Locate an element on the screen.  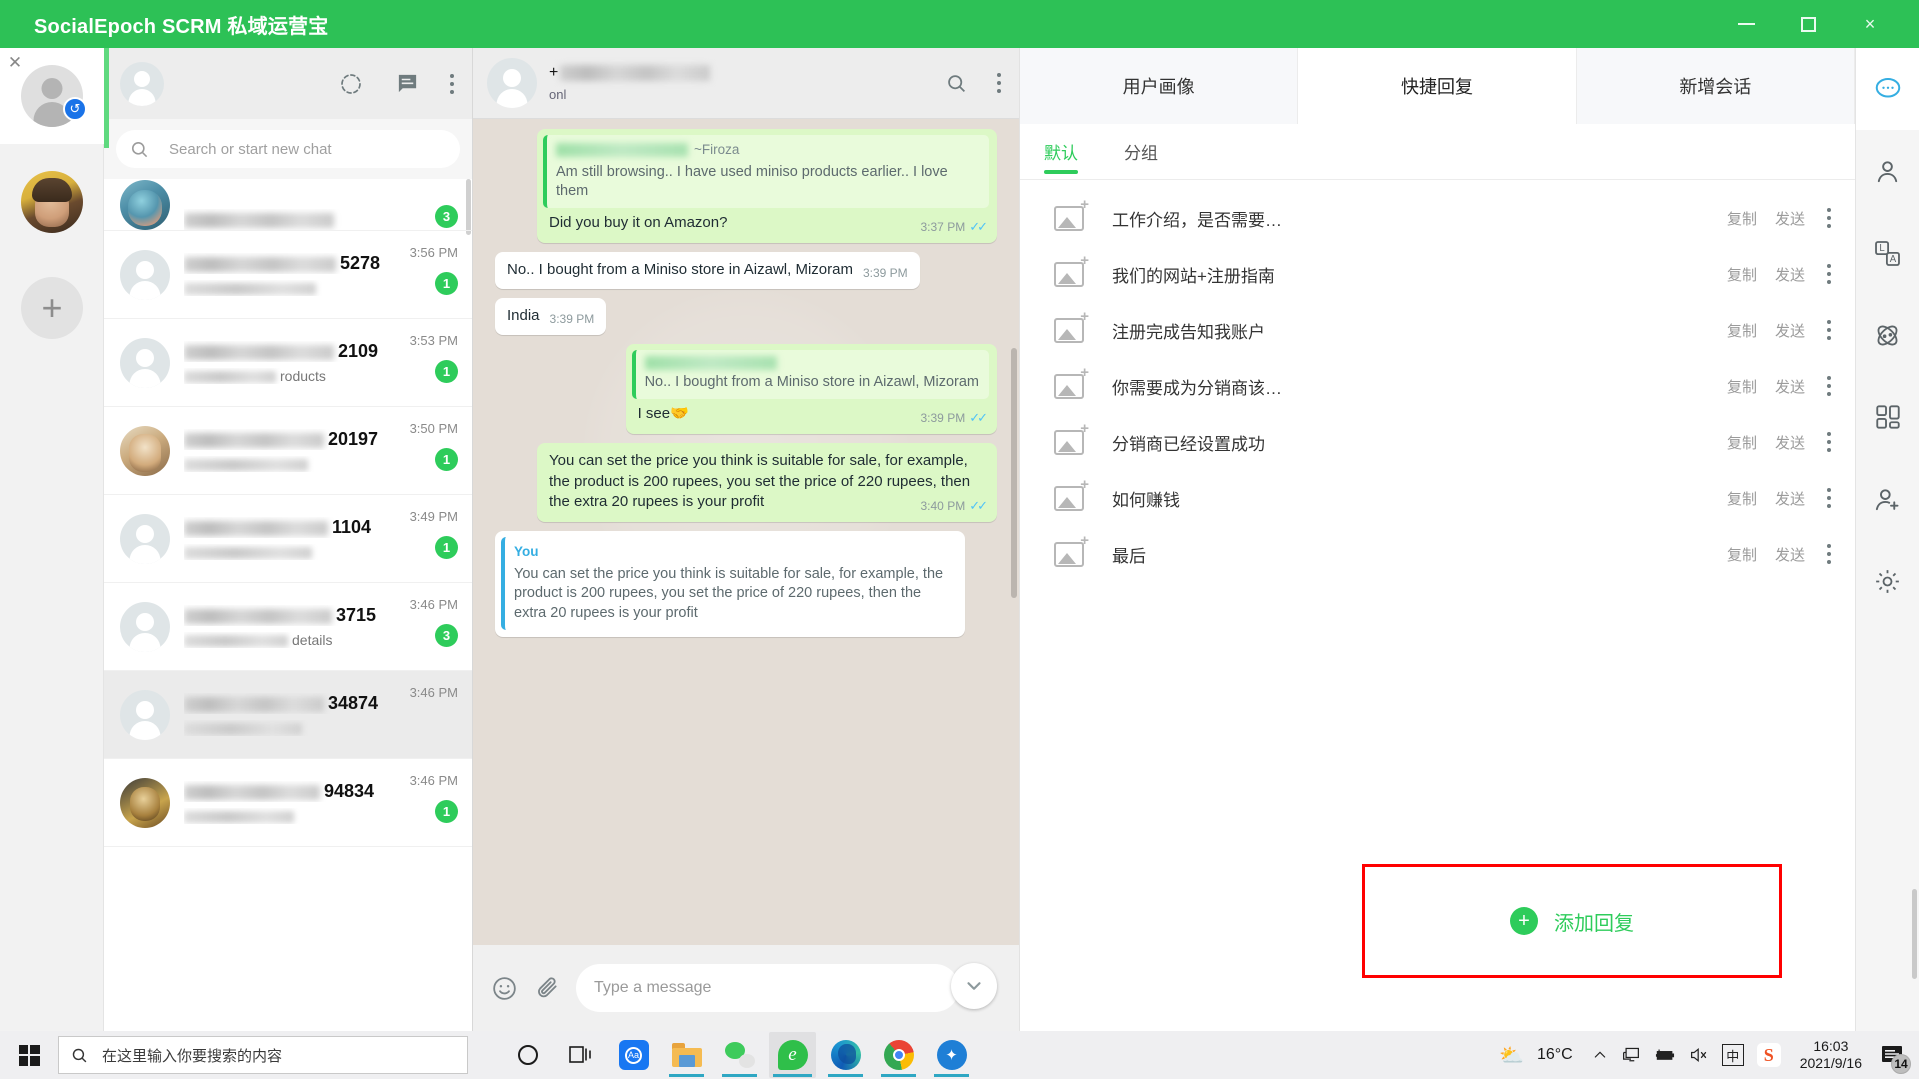
contact-icon is located at coordinates (1887, 171).